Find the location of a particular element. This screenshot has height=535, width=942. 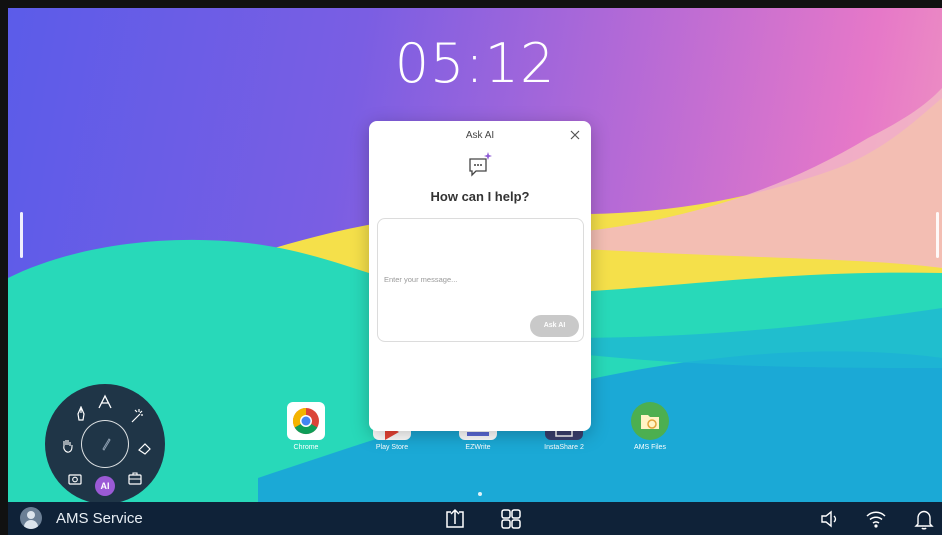

dialog-title: Ask AI is located at coordinates (480, 135).